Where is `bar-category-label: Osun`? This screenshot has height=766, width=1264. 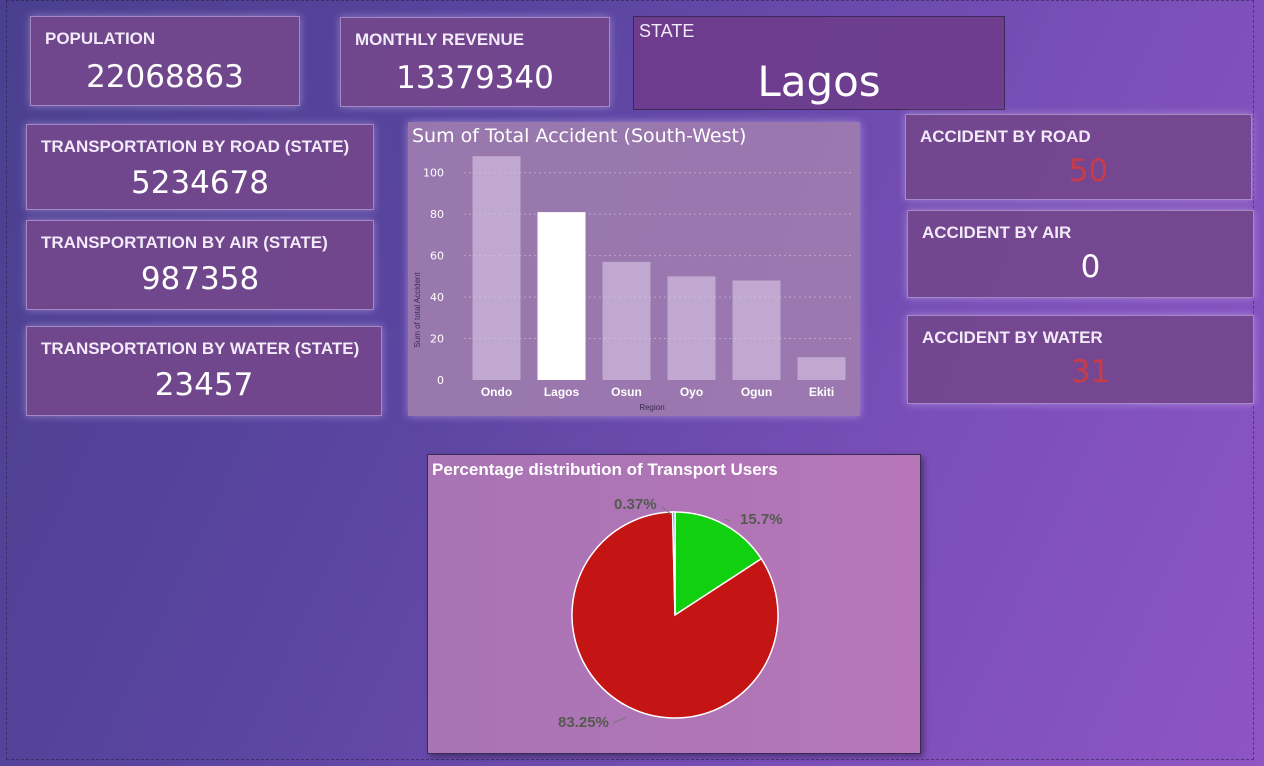
bar-category-label: Osun is located at coordinates (626, 392).